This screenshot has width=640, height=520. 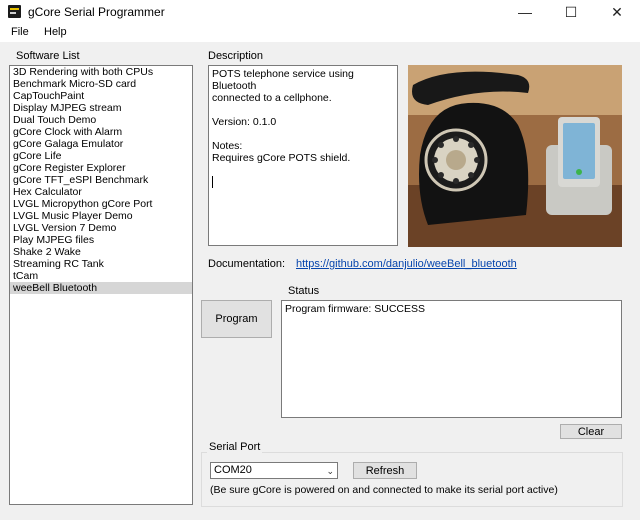 I want to click on list-item: Dual Touch Demo, so click(x=101, y=120).